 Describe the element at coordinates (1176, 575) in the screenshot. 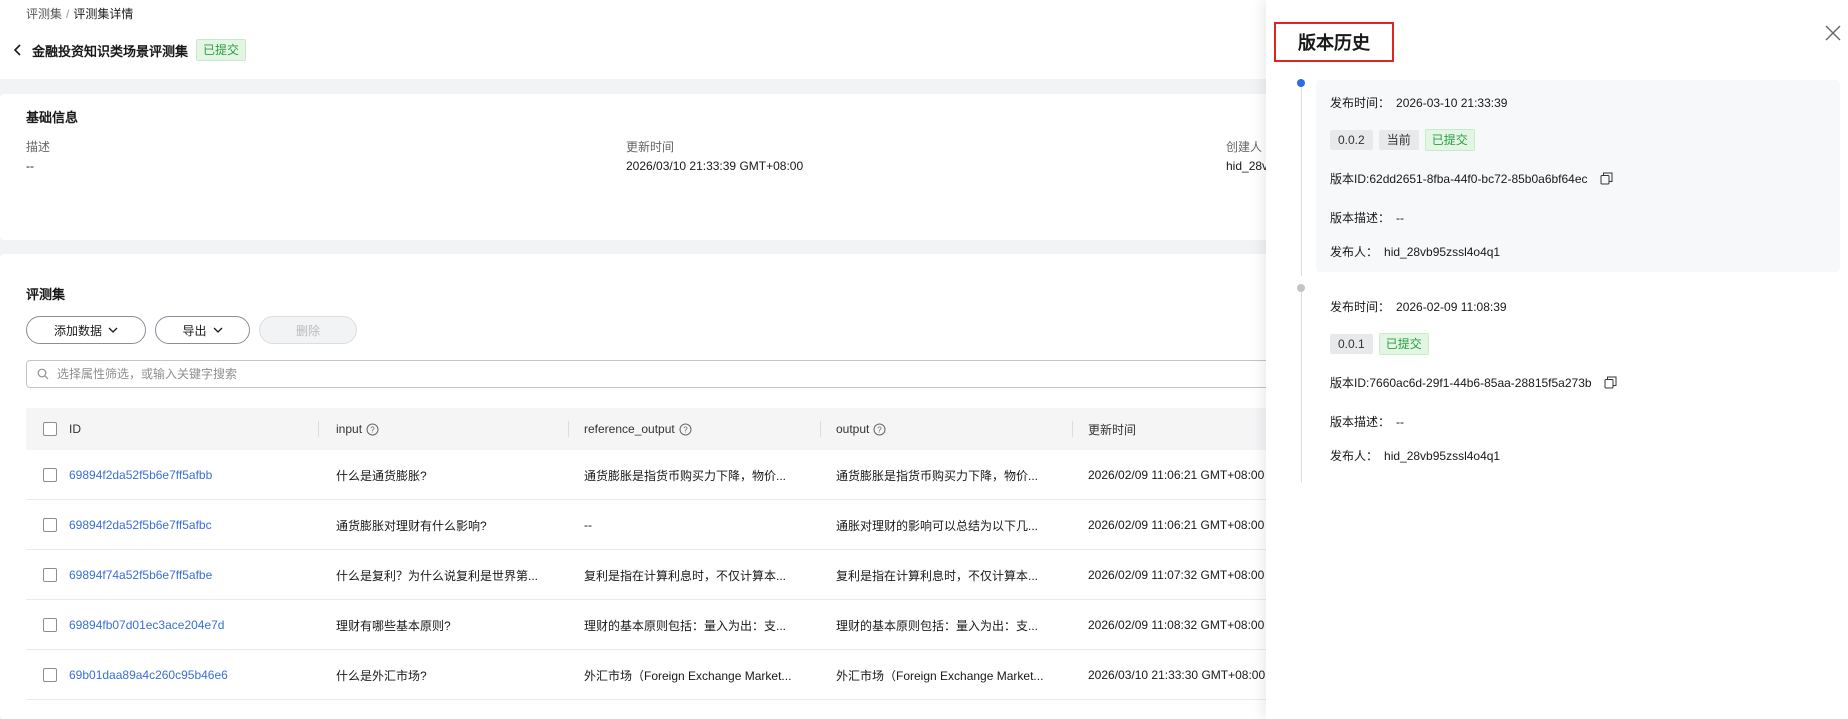

I see `row-updated: 2026/02/09 11:07:32 GMT+08:00` at that location.